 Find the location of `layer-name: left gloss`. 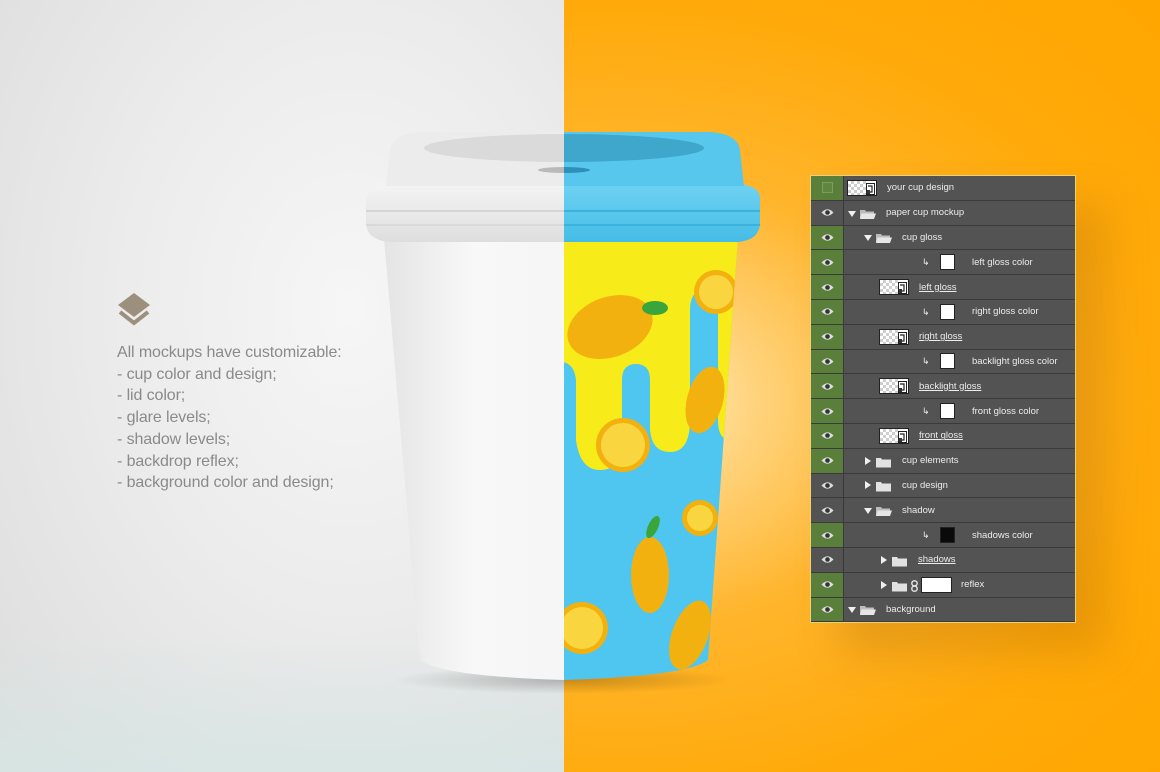

layer-name: left gloss is located at coordinates (938, 287).